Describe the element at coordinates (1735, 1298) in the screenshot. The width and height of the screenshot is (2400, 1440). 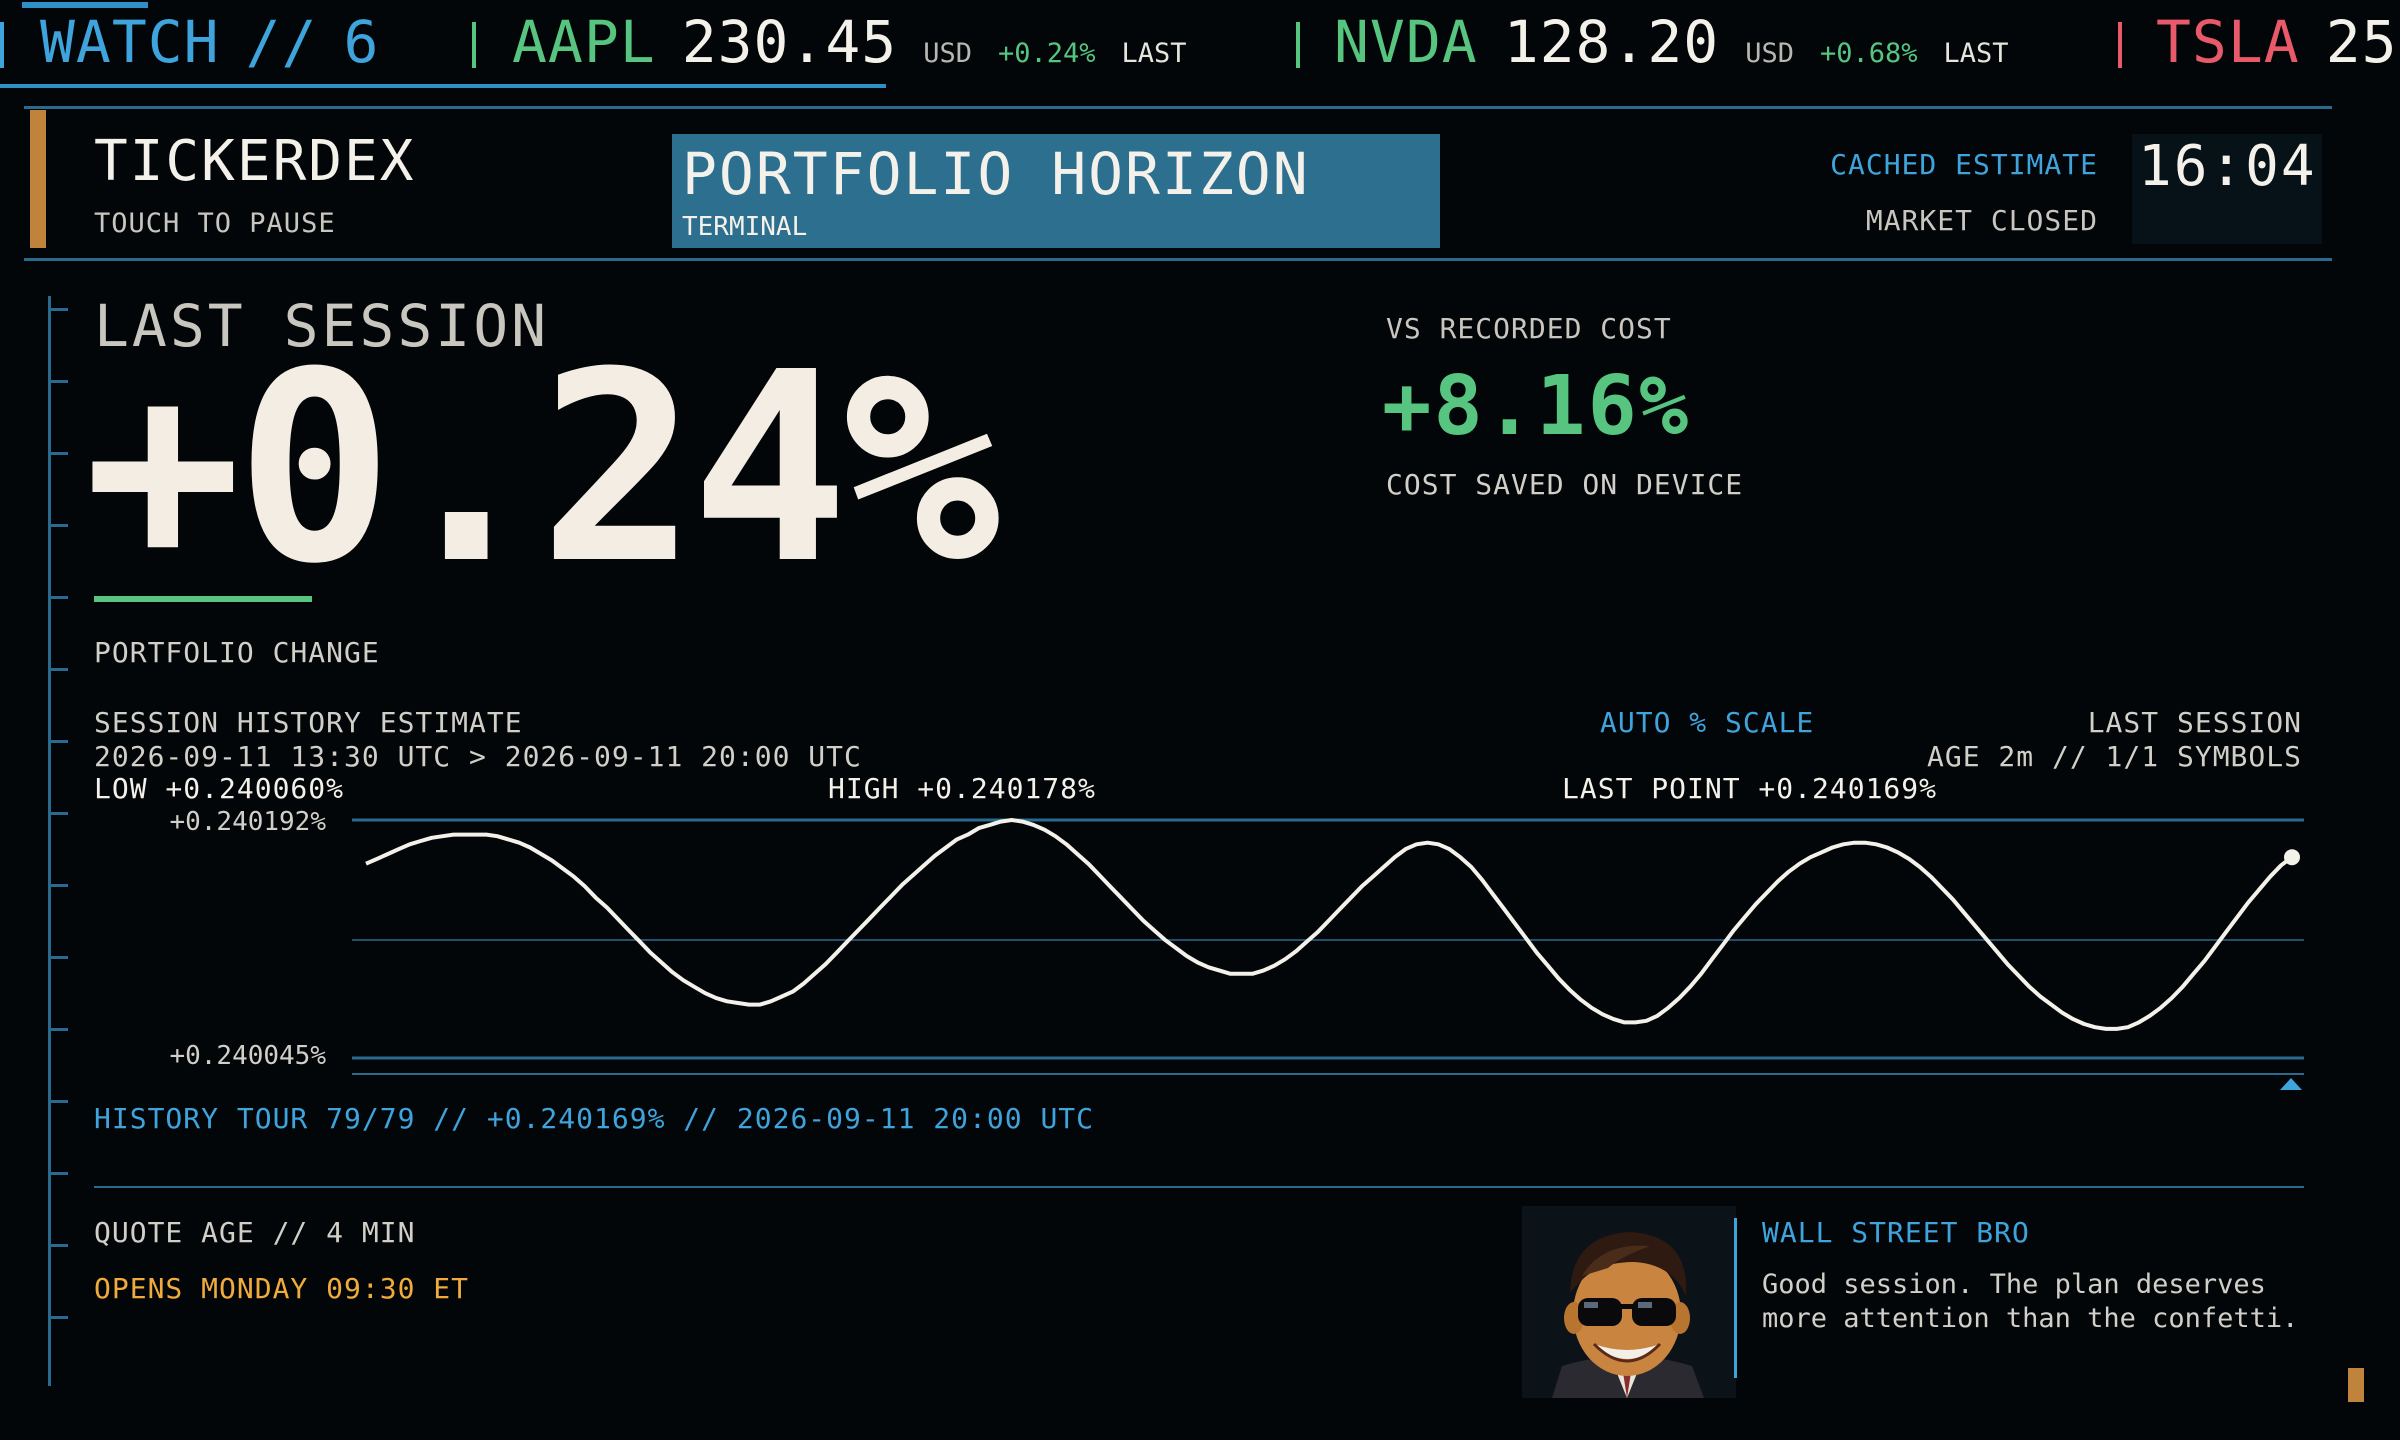
I see `bro-divider` at that location.